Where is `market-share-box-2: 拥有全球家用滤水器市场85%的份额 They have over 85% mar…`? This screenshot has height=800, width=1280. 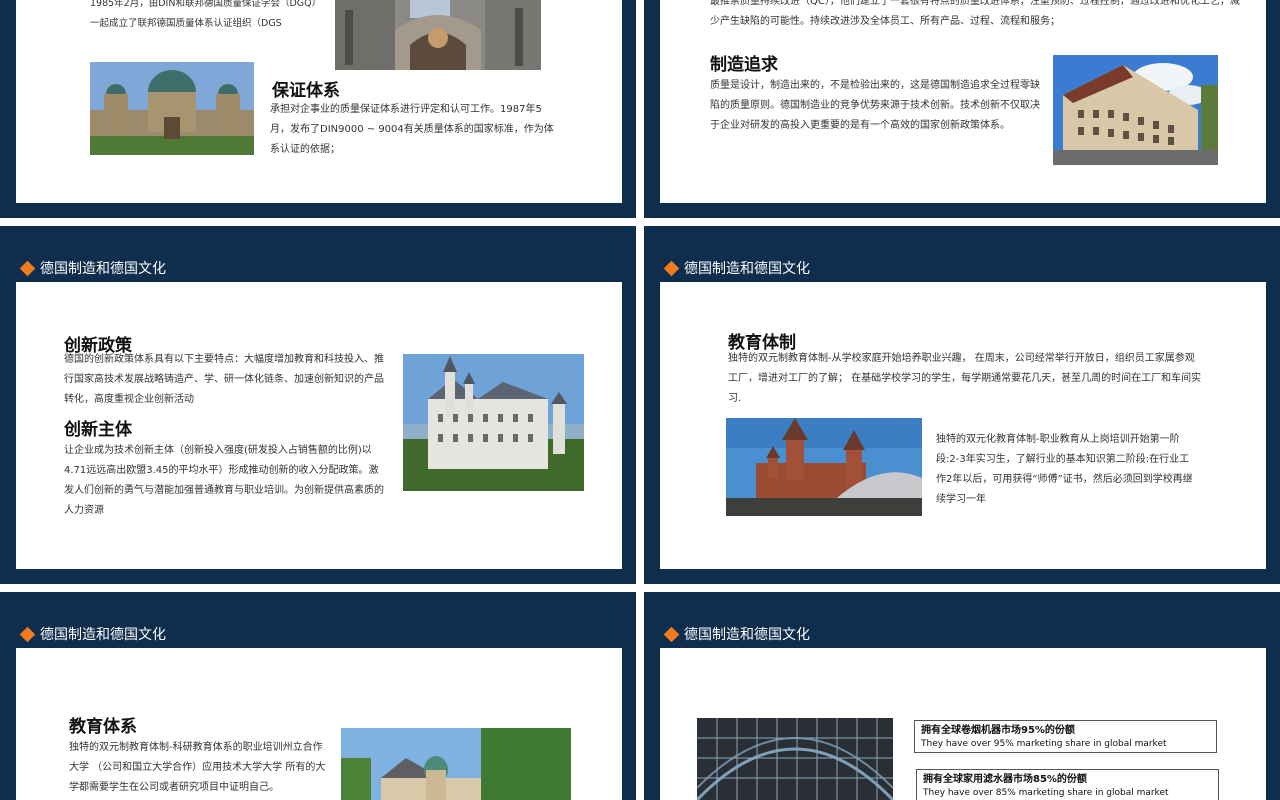 market-share-box-2: 拥有全球家用滤水器市场85%的份额 They have over 85% mar… is located at coordinates (1067, 784).